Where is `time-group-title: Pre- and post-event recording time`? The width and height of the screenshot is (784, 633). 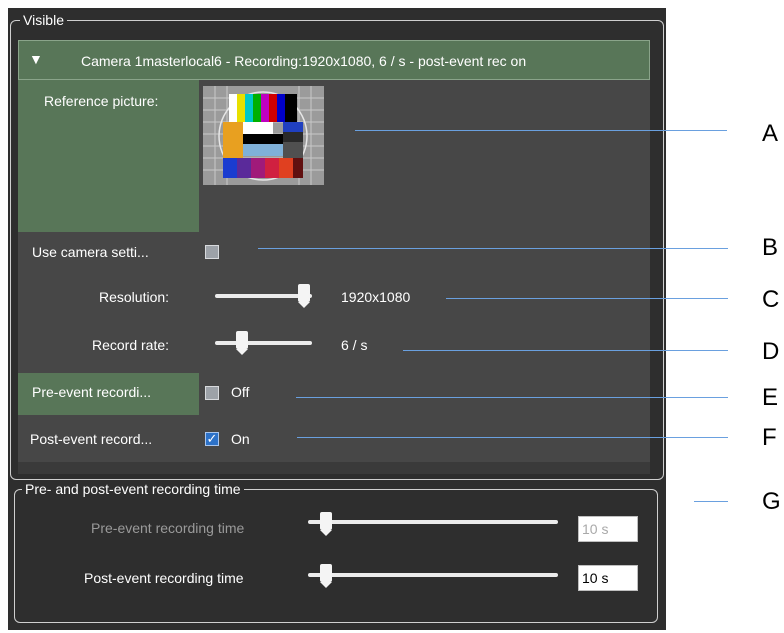
time-group-title: Pre- and post-event recording time is located at coordinates (133, 489).